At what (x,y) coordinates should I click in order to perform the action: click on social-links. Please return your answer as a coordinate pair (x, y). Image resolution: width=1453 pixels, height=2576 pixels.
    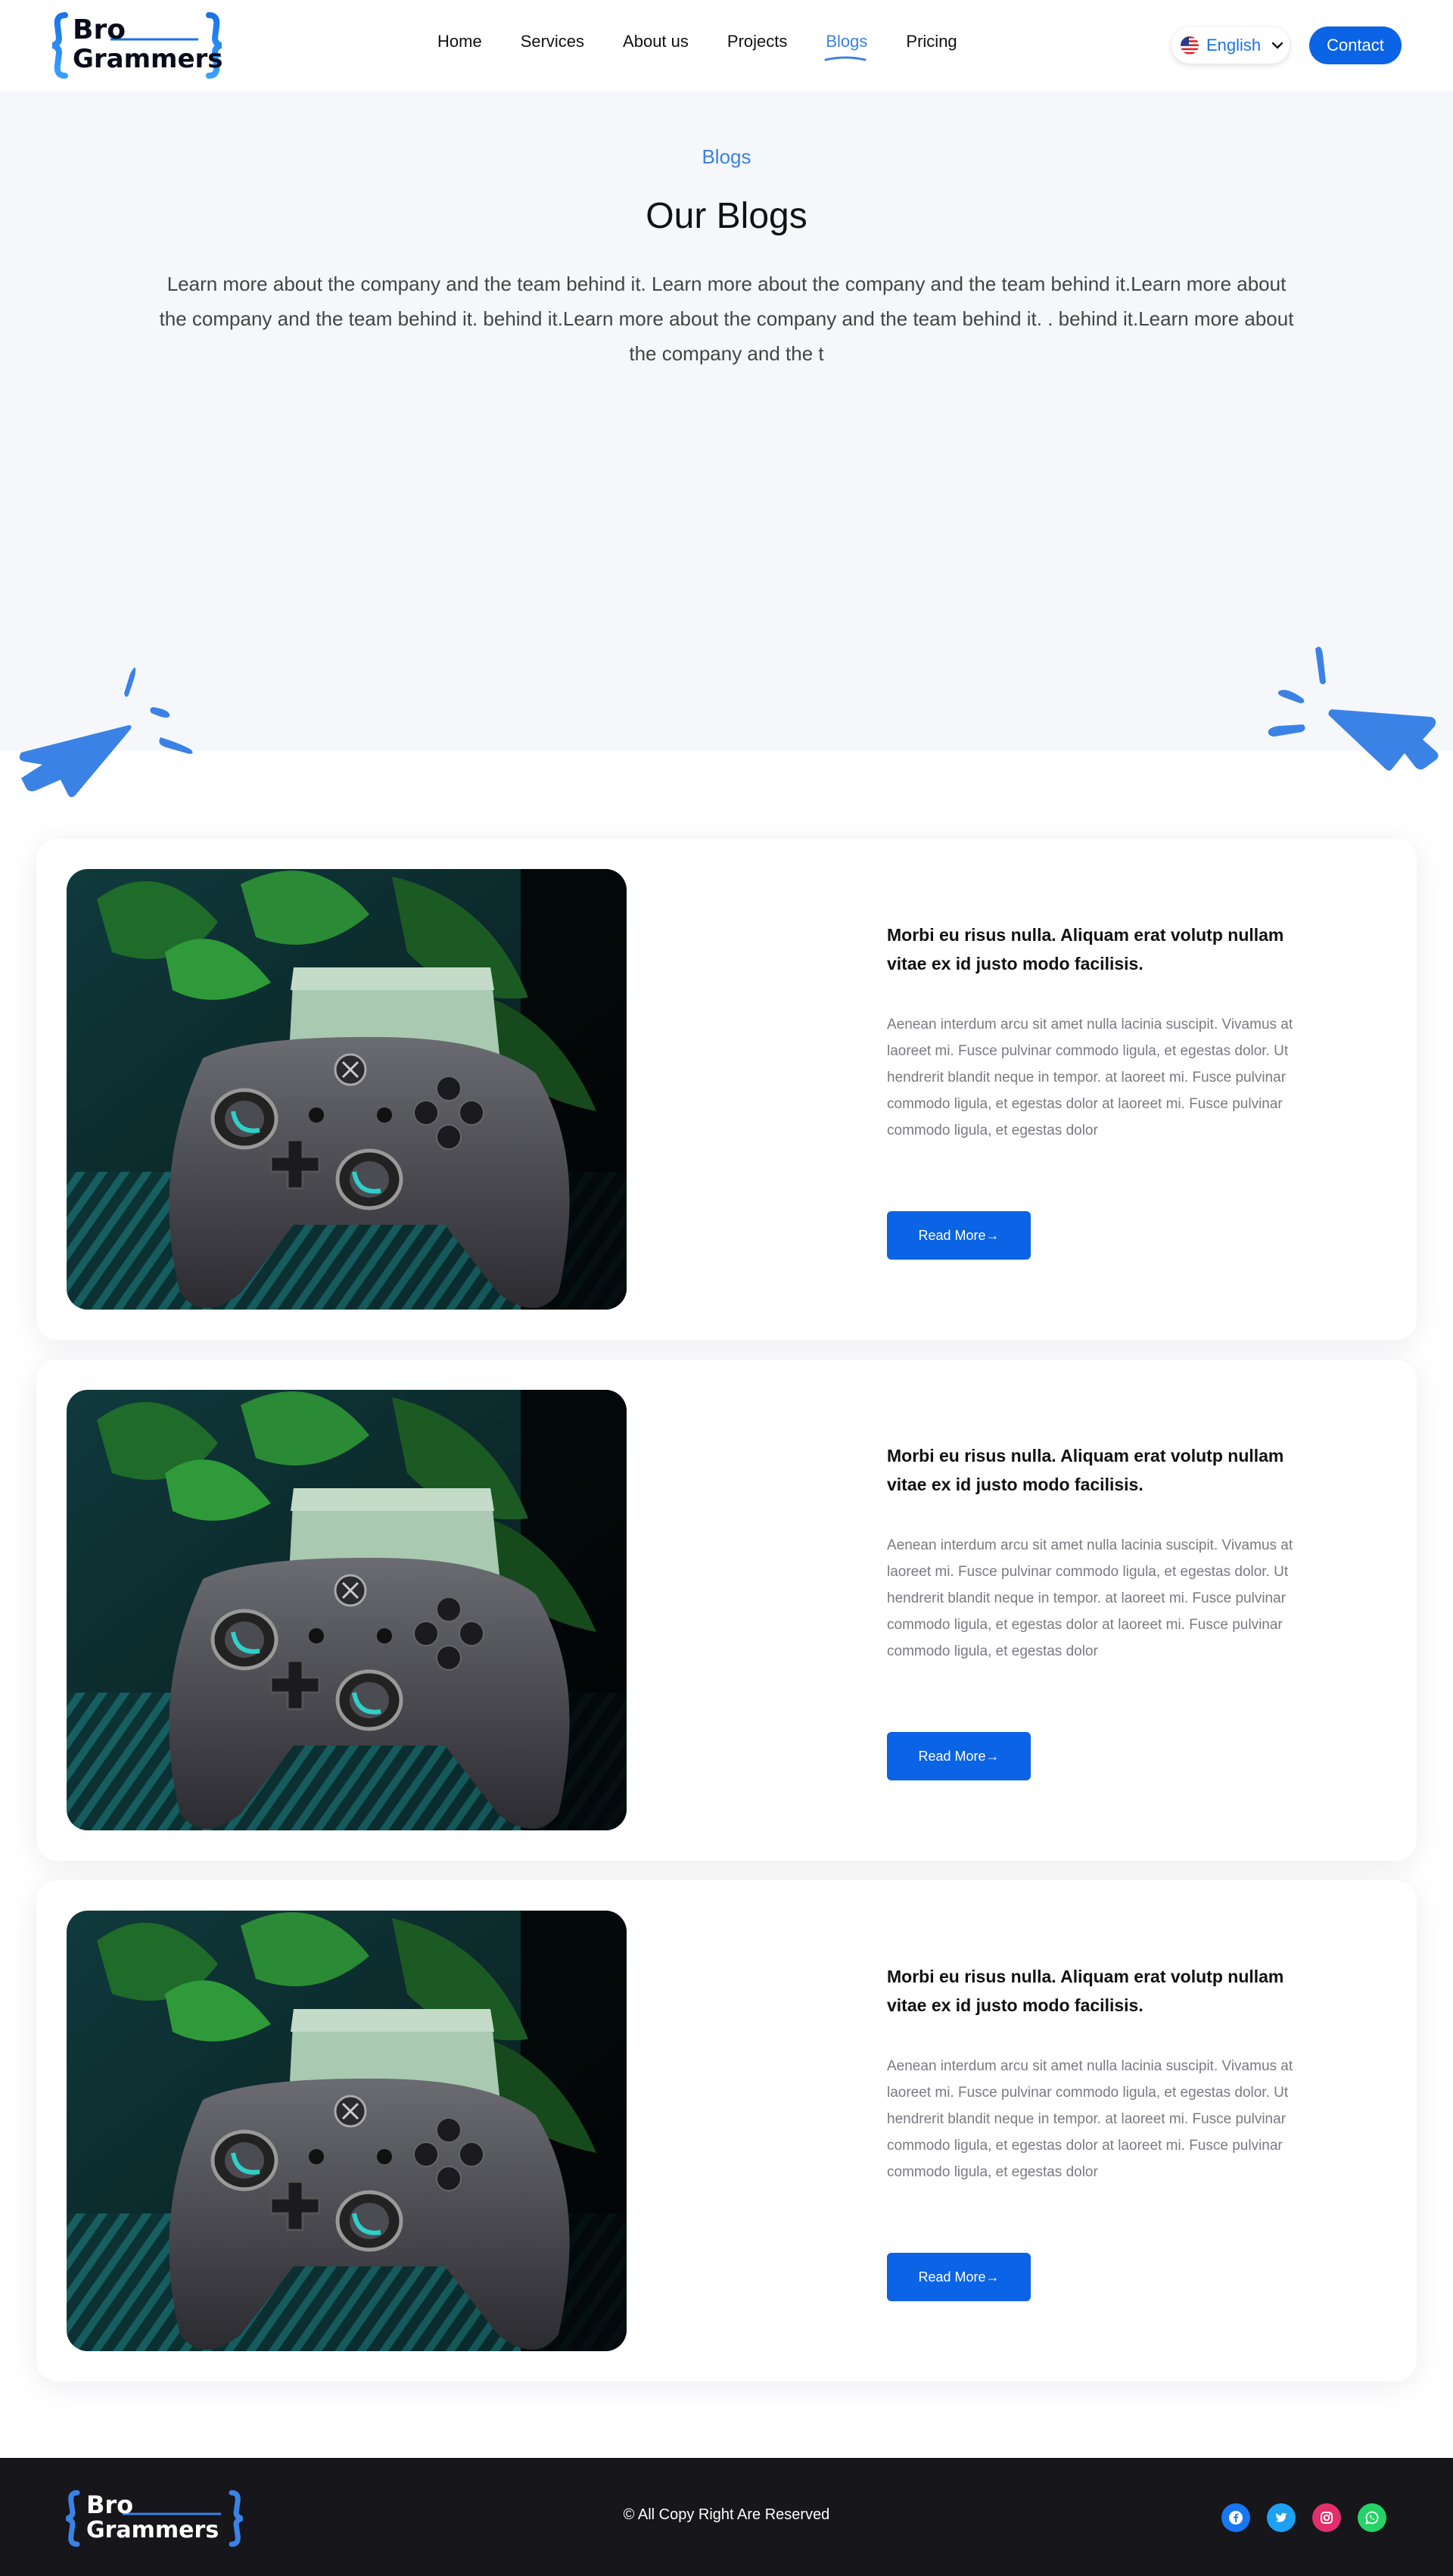
    Looking at the image, I should click on (1303, 2517).